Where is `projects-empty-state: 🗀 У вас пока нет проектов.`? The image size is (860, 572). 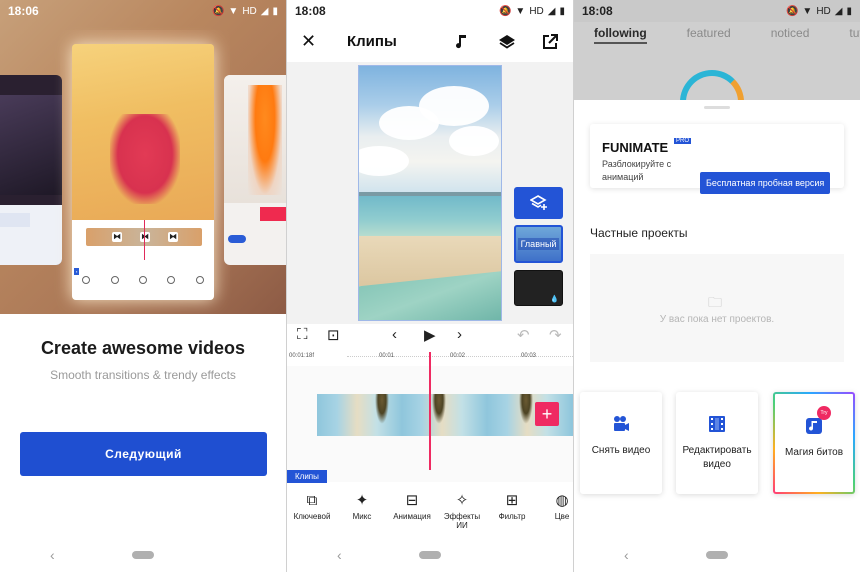 projects-empty-state: 🗀 У вас пока нет проектов. is located at coordinates (717, 308).